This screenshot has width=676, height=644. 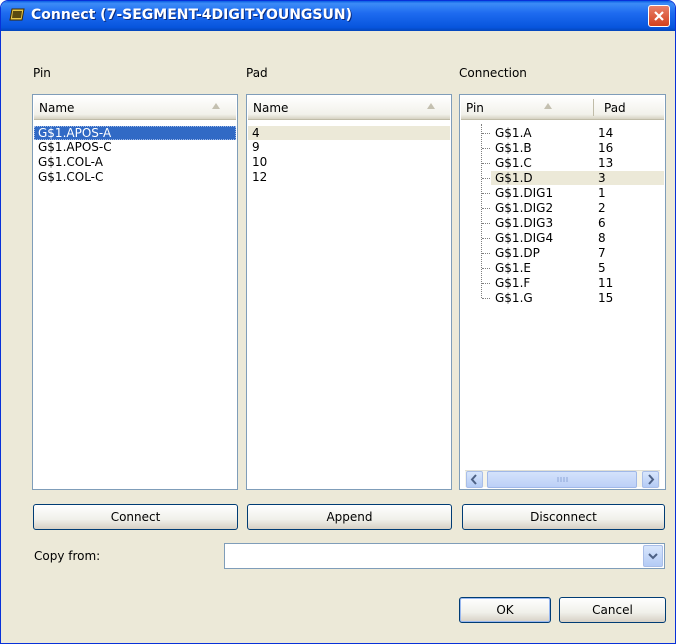 I want to click on connection-pin-name: G$1.DIG2, so click(x=524, y=208).